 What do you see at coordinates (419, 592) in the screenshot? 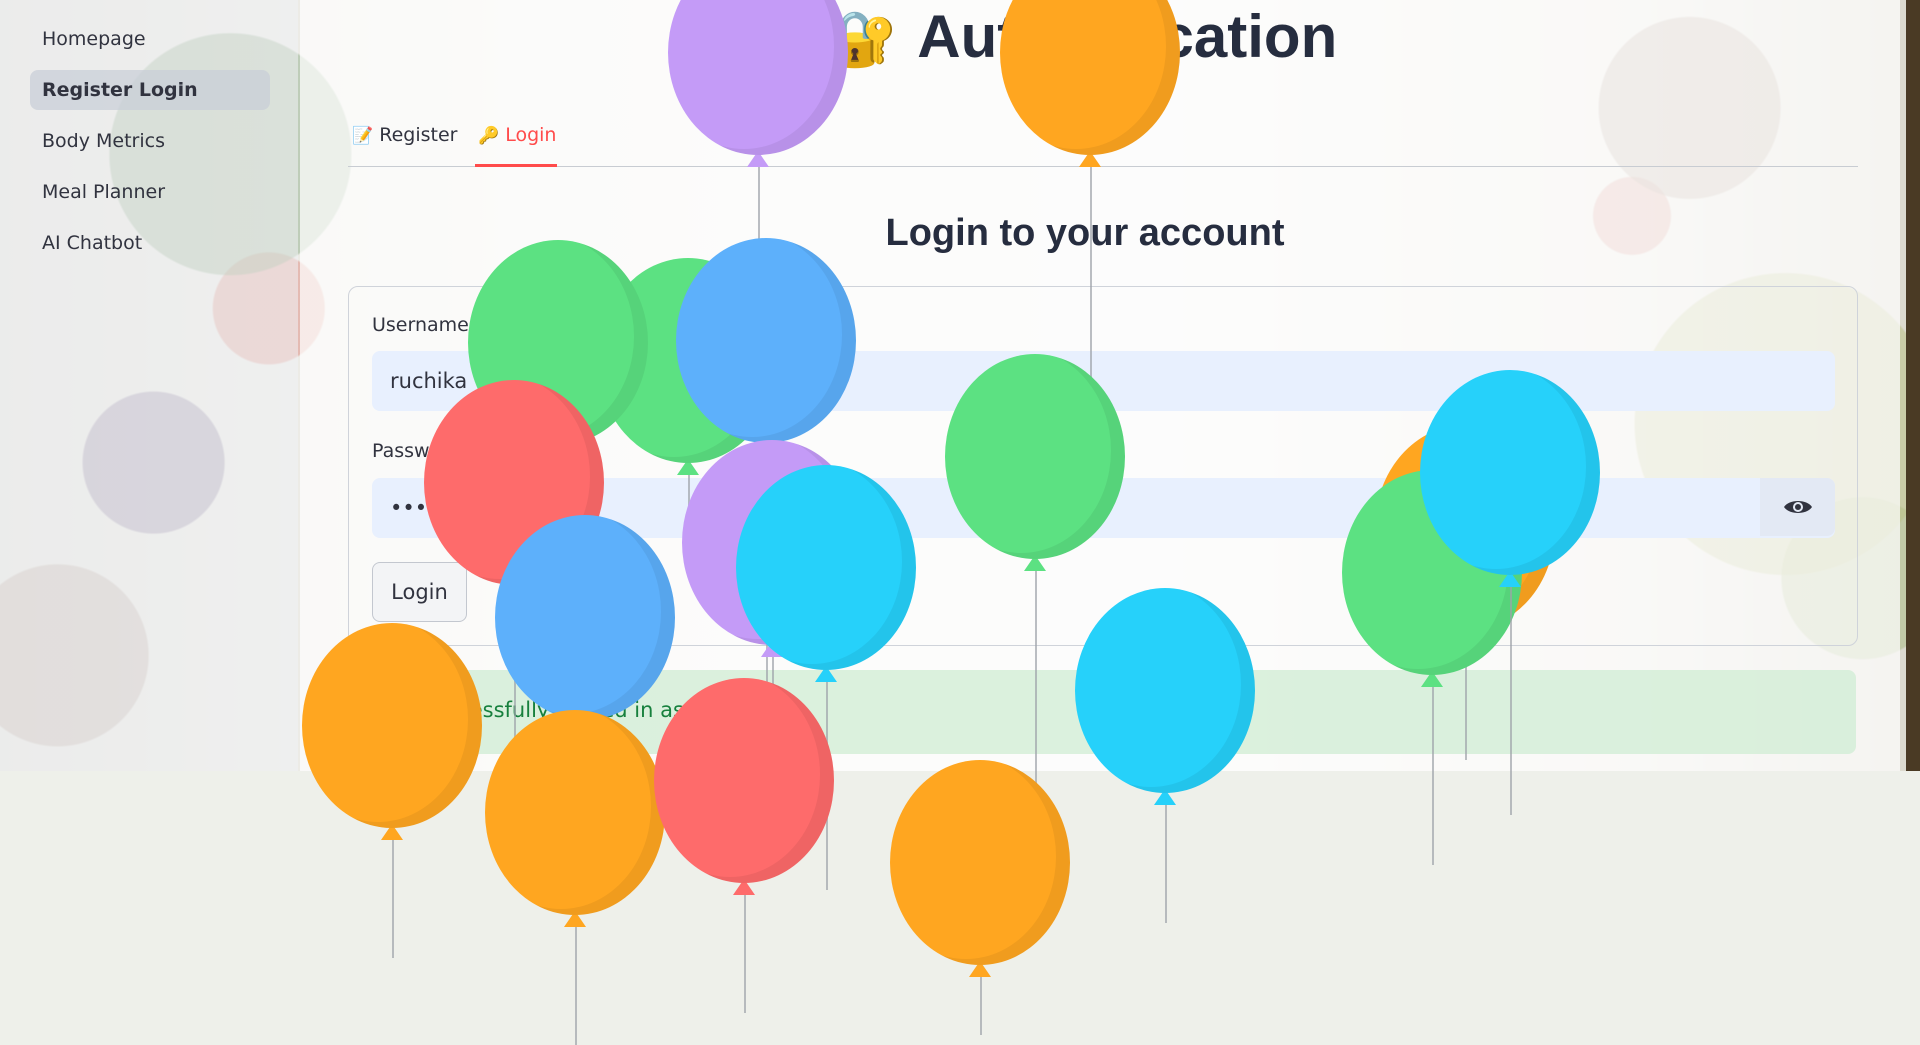
I see `login-button: Login` at bounding box center [419, 592].